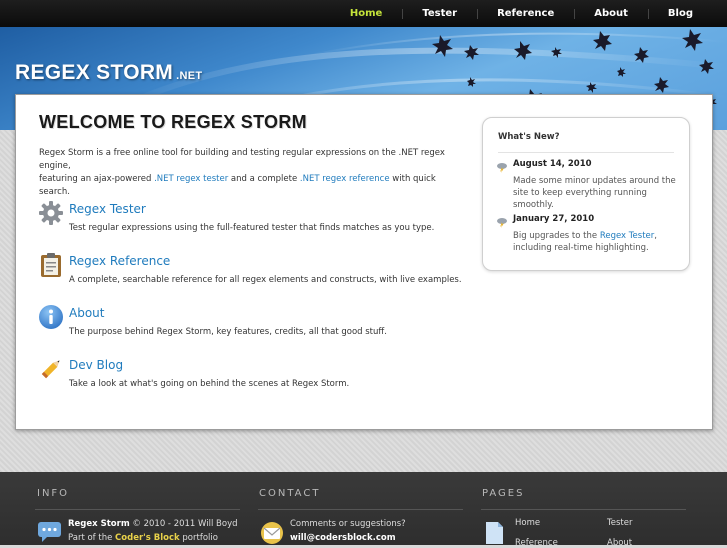 This screenshot has height=548, width=727. Describe the element at coordinates (439, 13) in the screenshot. I see `nav-item-tester: Tester` at that location.